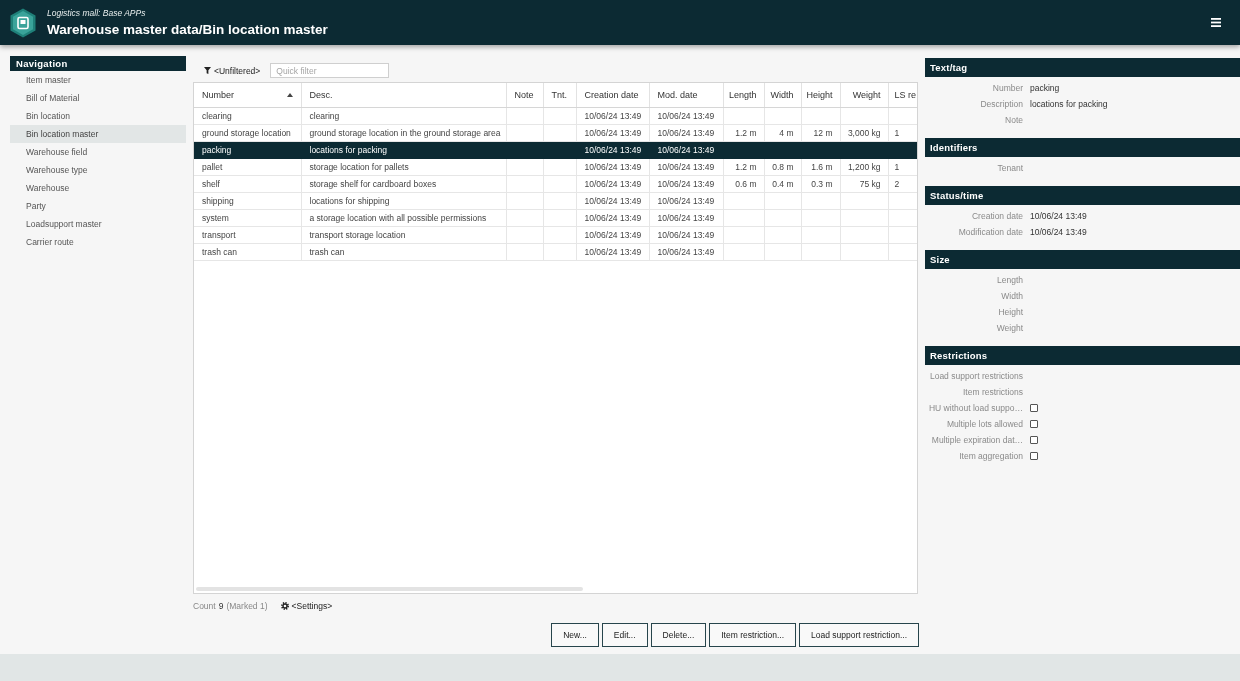 This screenshot has height=681, width=1240. What do you see at coordinates (98, 152) in the screenshot?
I see `nav-item: Warehouse field` at bounding box center [98, 152].